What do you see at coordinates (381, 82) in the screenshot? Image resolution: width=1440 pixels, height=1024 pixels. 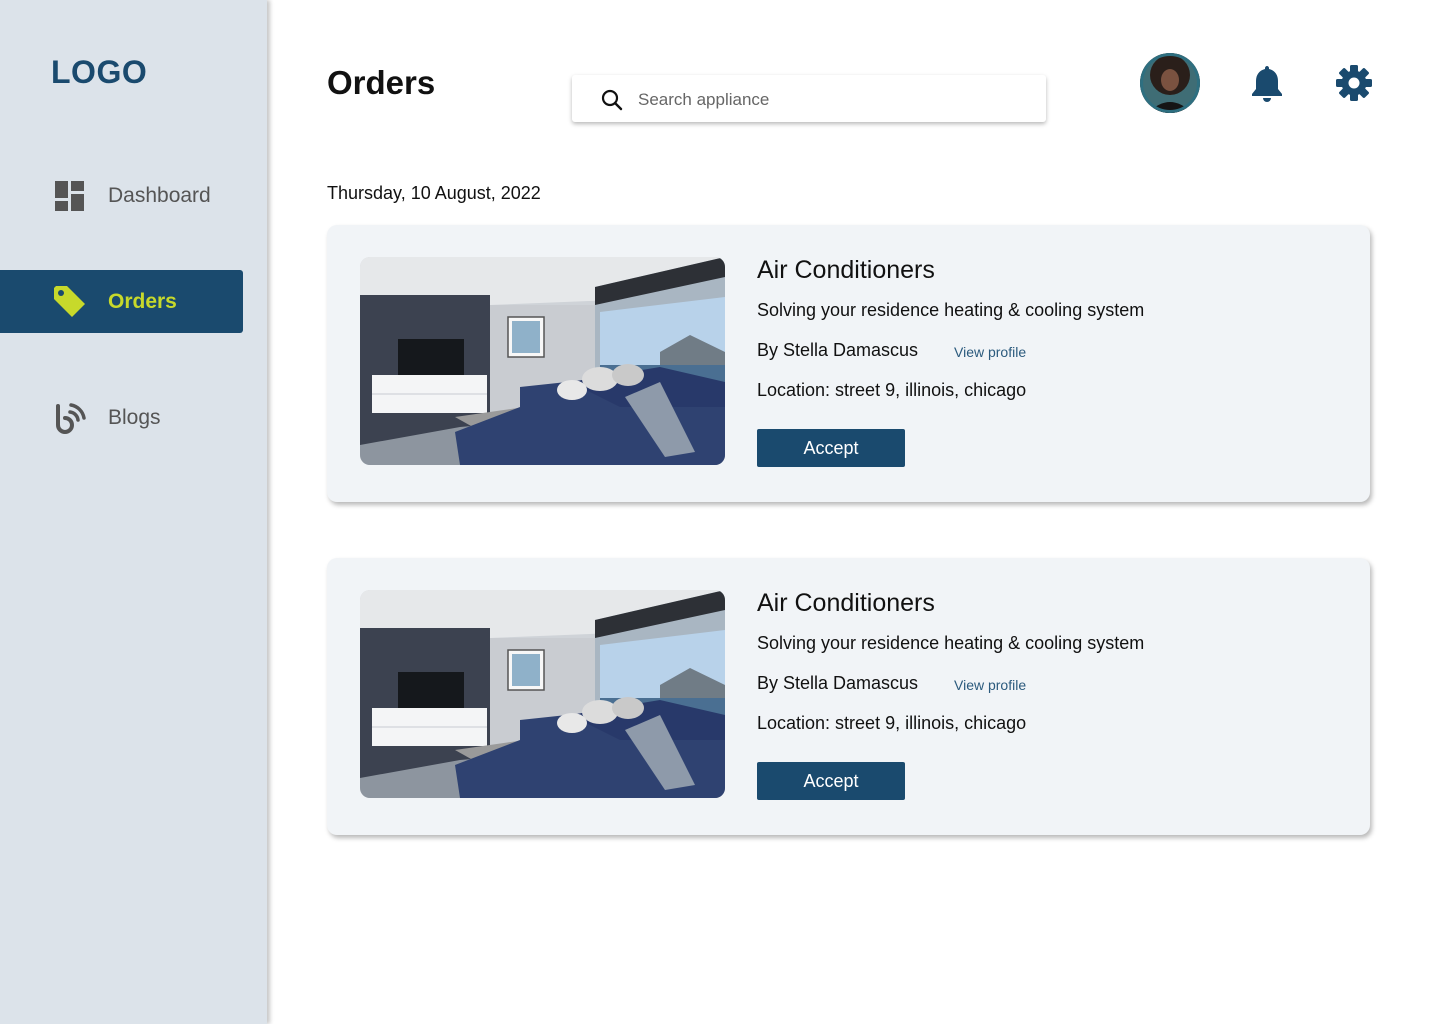 I see `page-title: Orders` at bounding box center [381, 82].